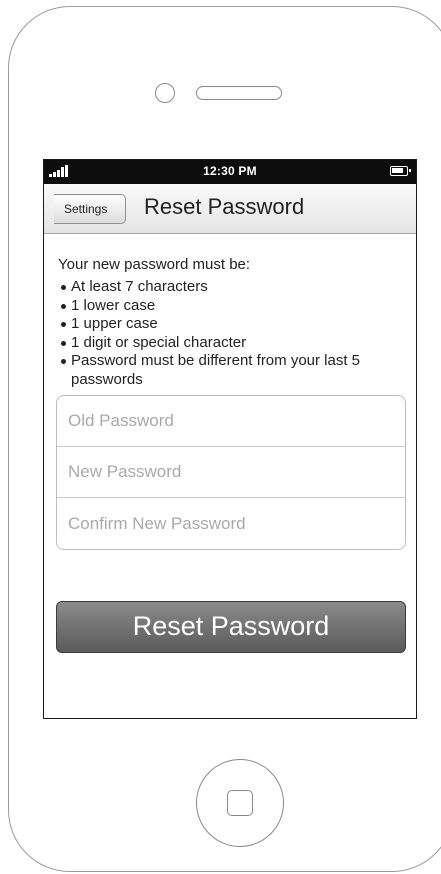 The height and width of the screenshot is (874, 441). I want to click on requirement-item: 1 digit or special character, so click(228, 343).